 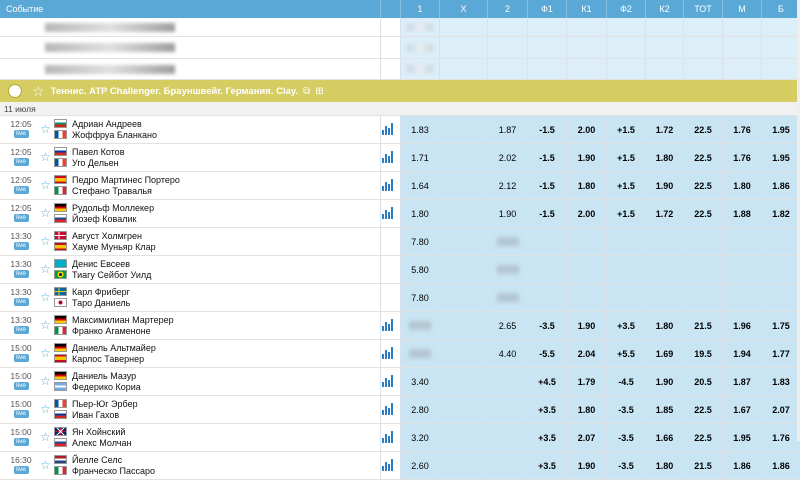 I want to click on coef-2-cell: 1.72, so click(x=664, y=129).